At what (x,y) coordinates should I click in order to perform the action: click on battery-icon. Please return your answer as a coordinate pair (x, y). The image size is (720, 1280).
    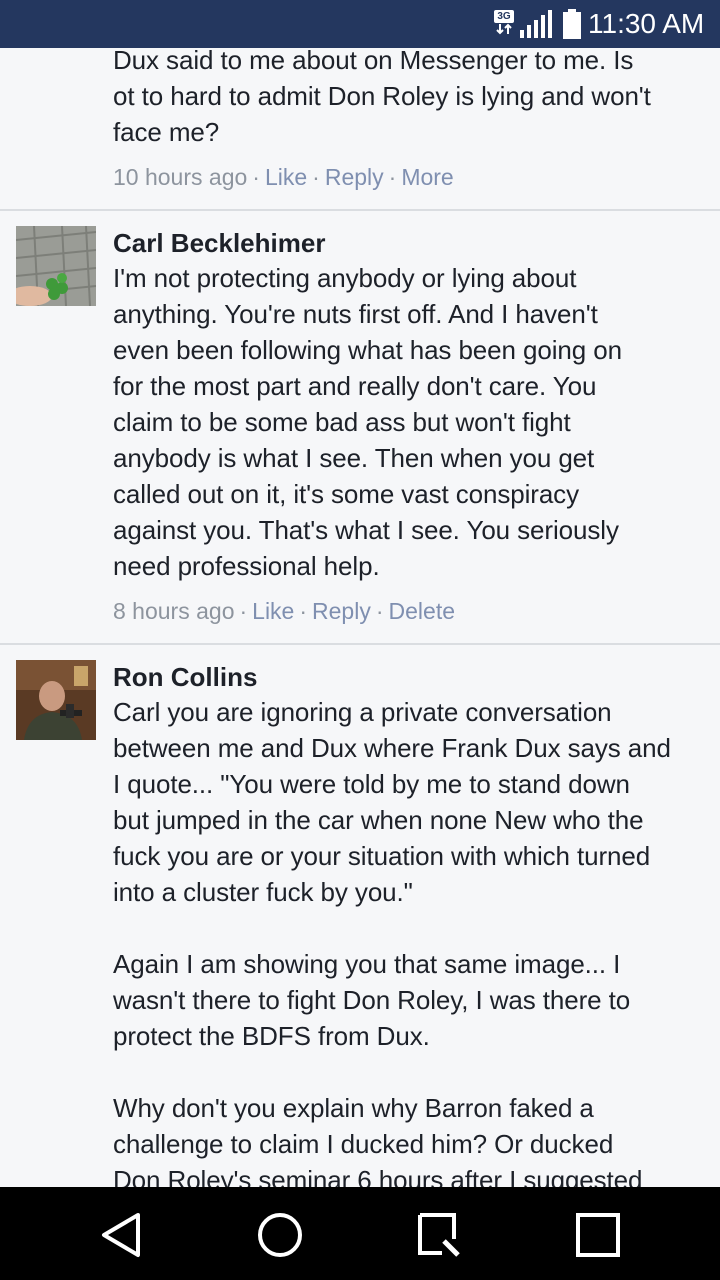
    Looking at the image, I should click on (572, 24).